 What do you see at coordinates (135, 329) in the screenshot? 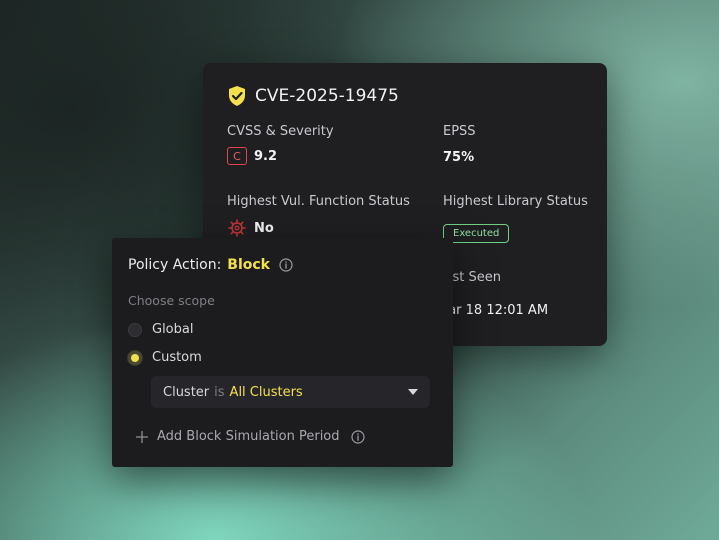
I see `radio-global` at bounding box center [135, 329].